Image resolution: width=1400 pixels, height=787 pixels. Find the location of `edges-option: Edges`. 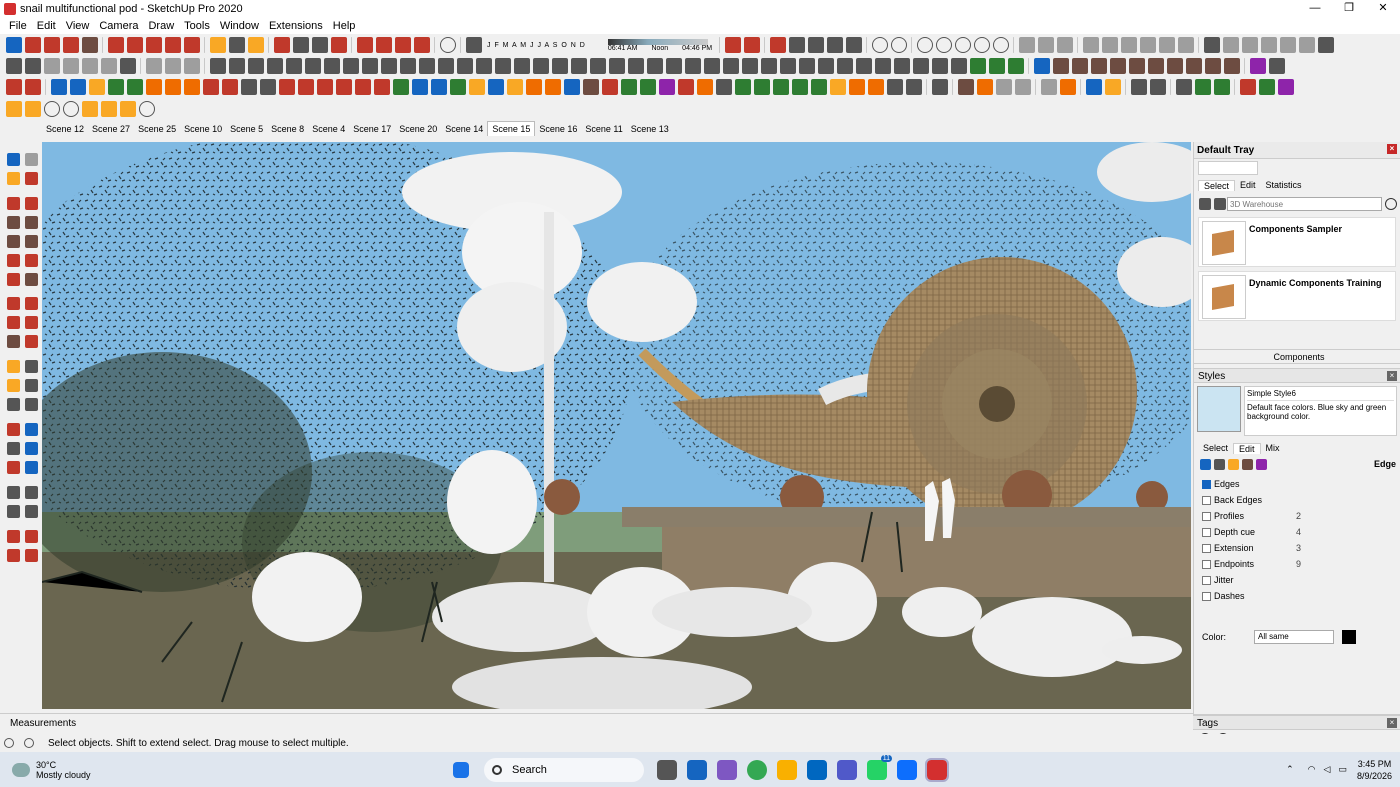

edges-option: Edges is located at coordinates (1297, 484).